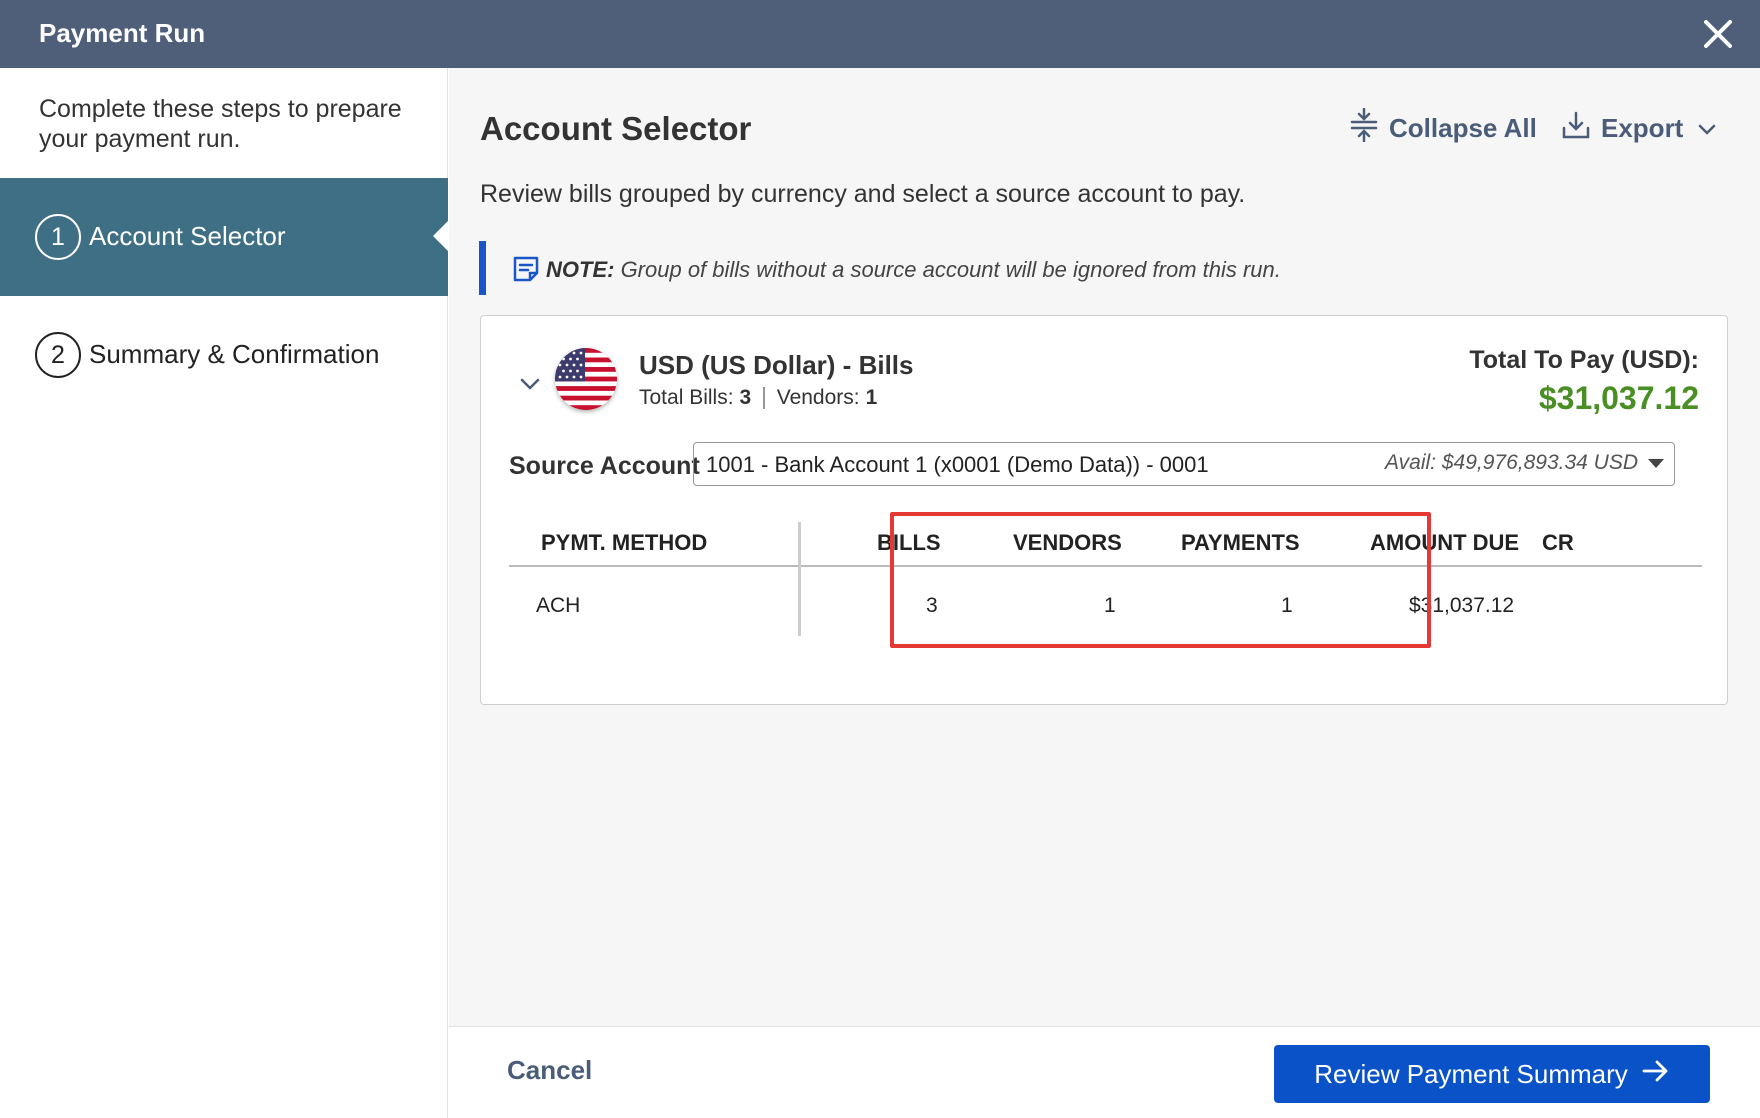 The width and height of the screenshot is (1760, 1118). What do you see at coordinates (776, 365) in the screenshot?
I see `currency-group-title: USD (US Dollar) - Bills` at bounding box center [776, 365].